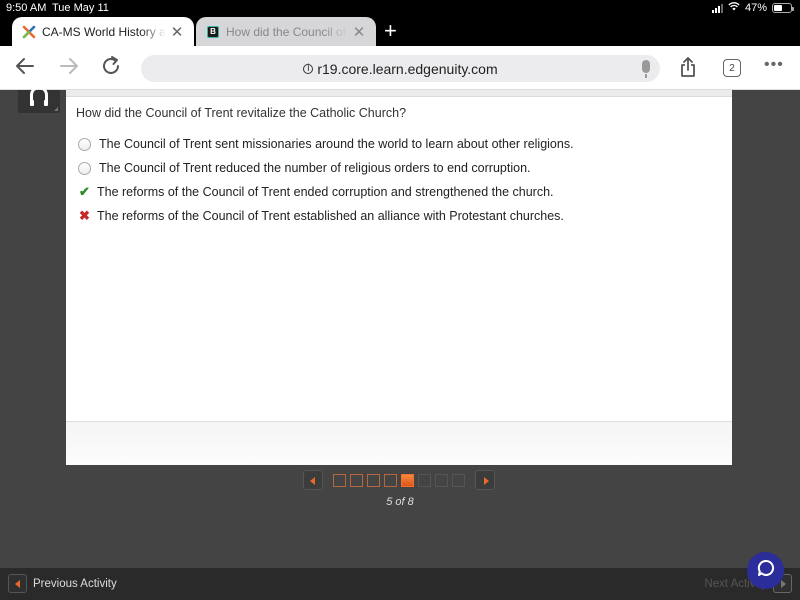 This screenshot has height=600, width=800. I want to click on question-dot-current, so click(407, 480).